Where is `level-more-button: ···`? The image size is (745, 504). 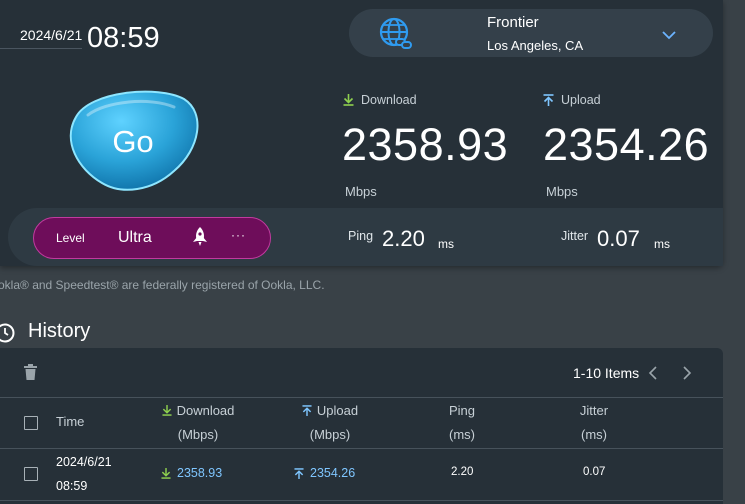
level-more-button: ··· is located at coordinates (238, 235).